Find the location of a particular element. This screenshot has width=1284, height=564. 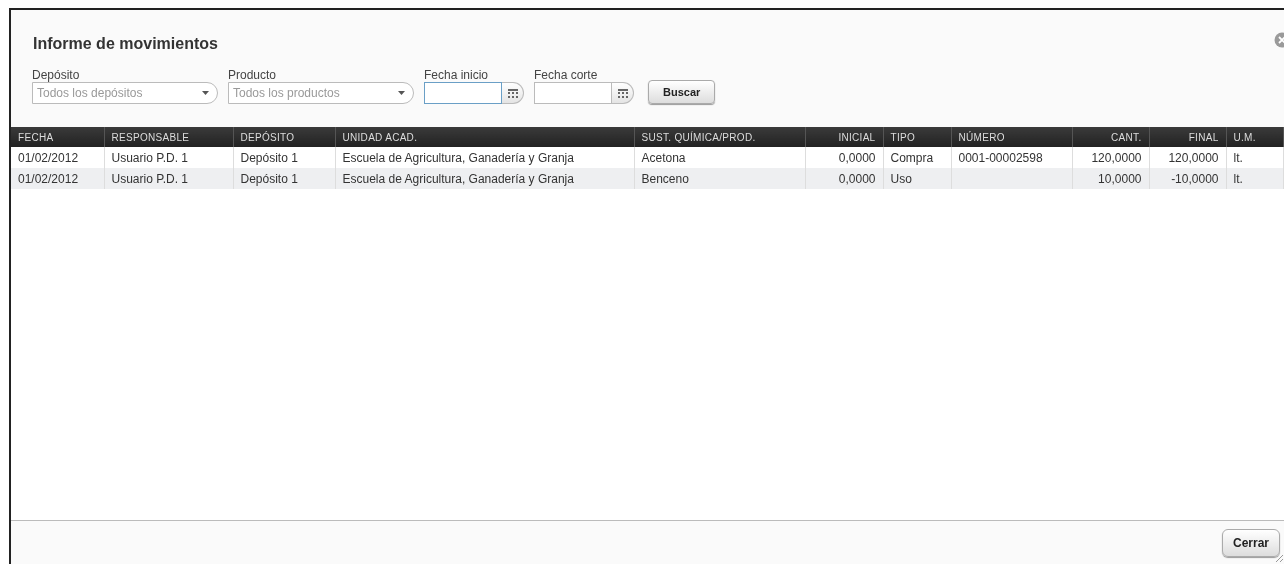

resize-grip-icon is located at coordinates (1279, 558).